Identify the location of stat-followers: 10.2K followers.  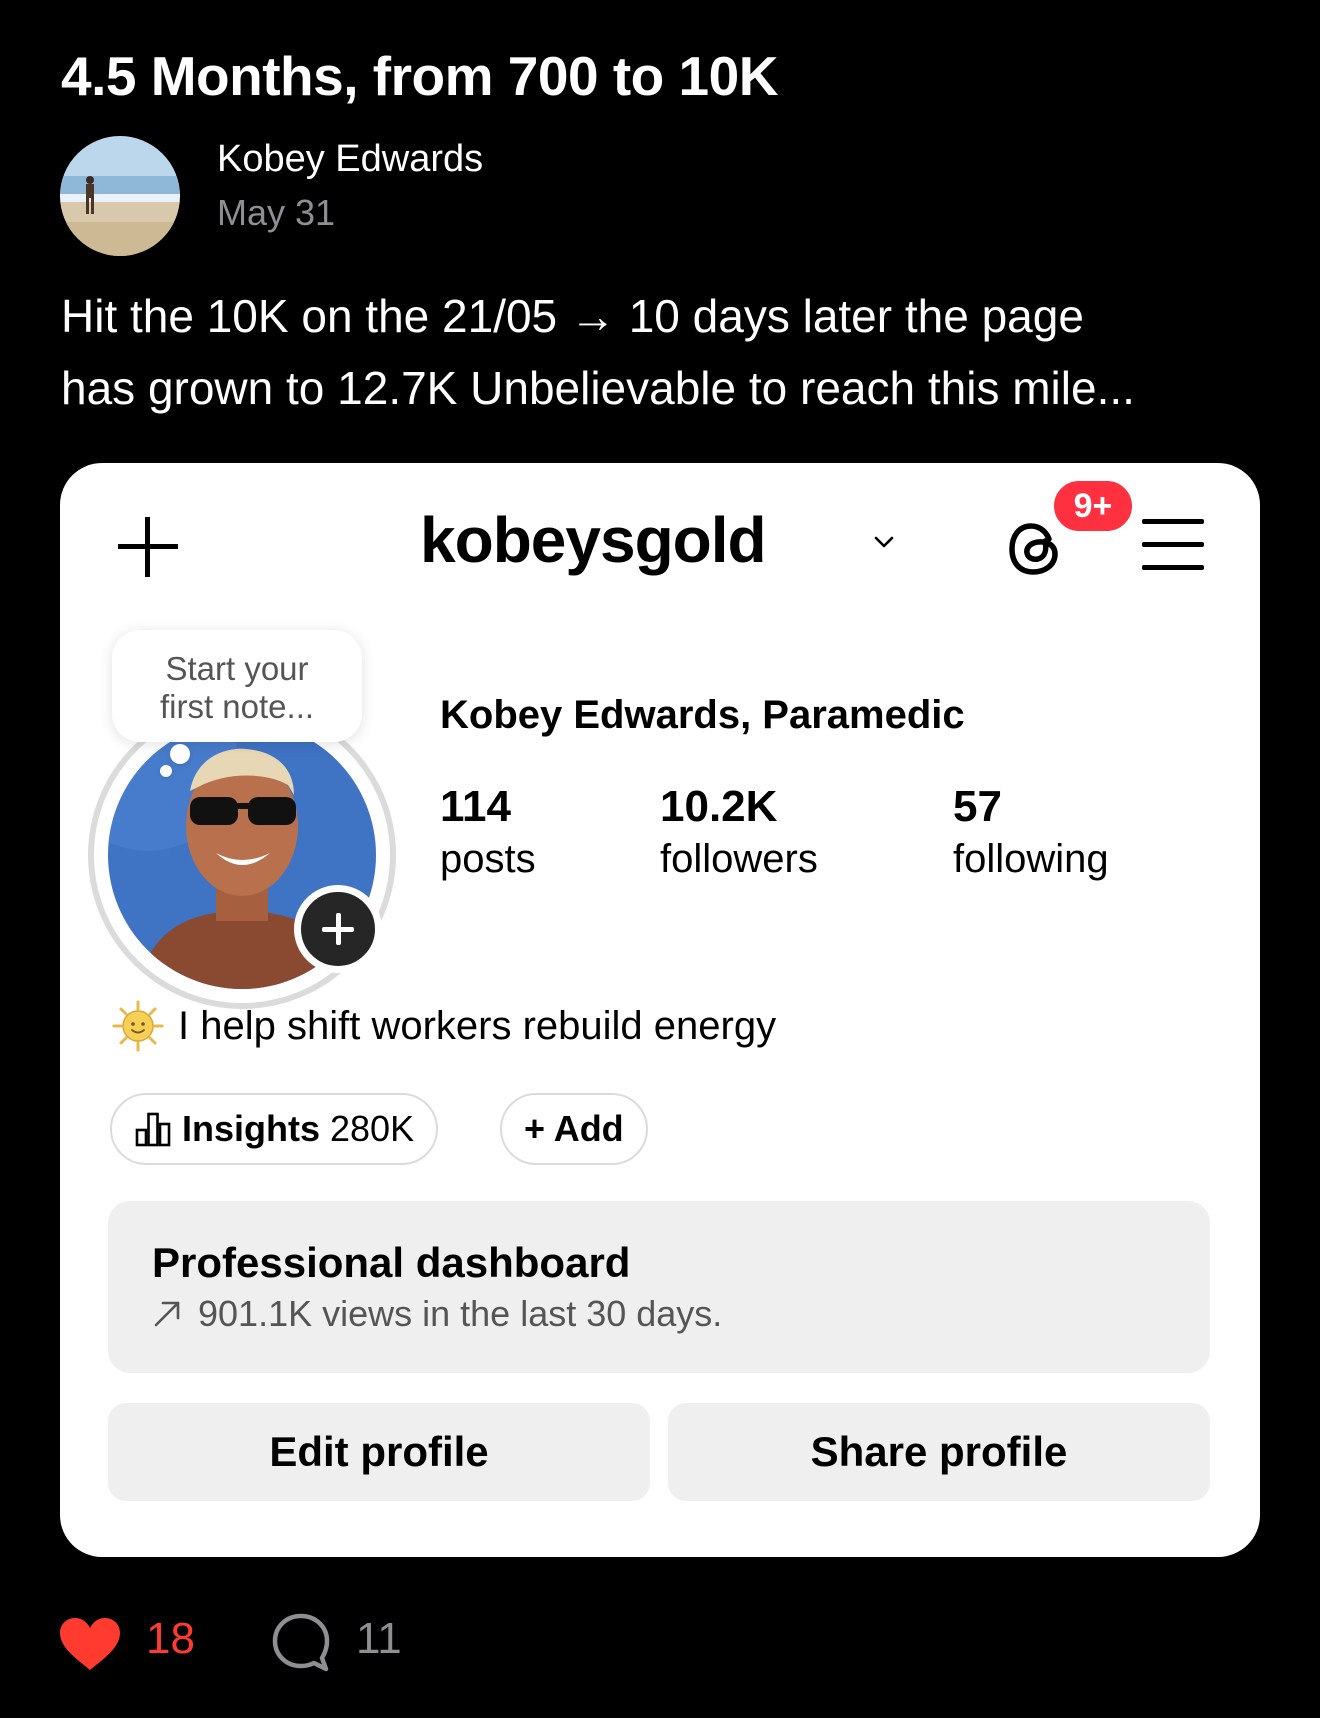
(739, 833).